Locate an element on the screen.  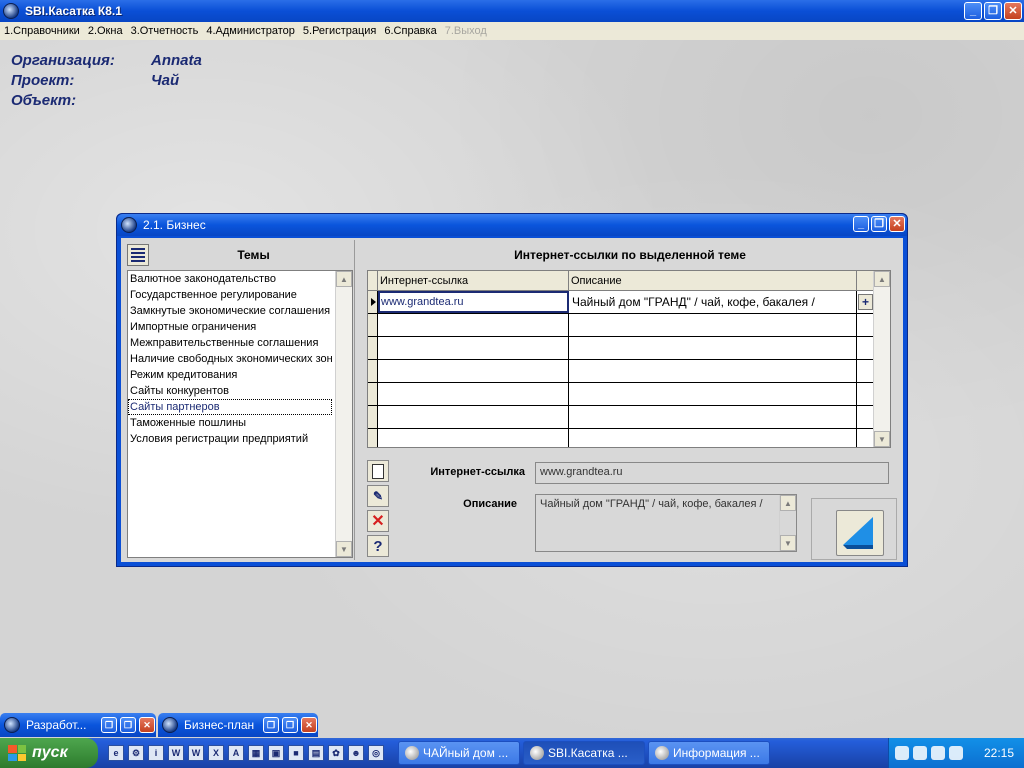
list-item: Государственное регулирование is located at coordinates (230, 295).